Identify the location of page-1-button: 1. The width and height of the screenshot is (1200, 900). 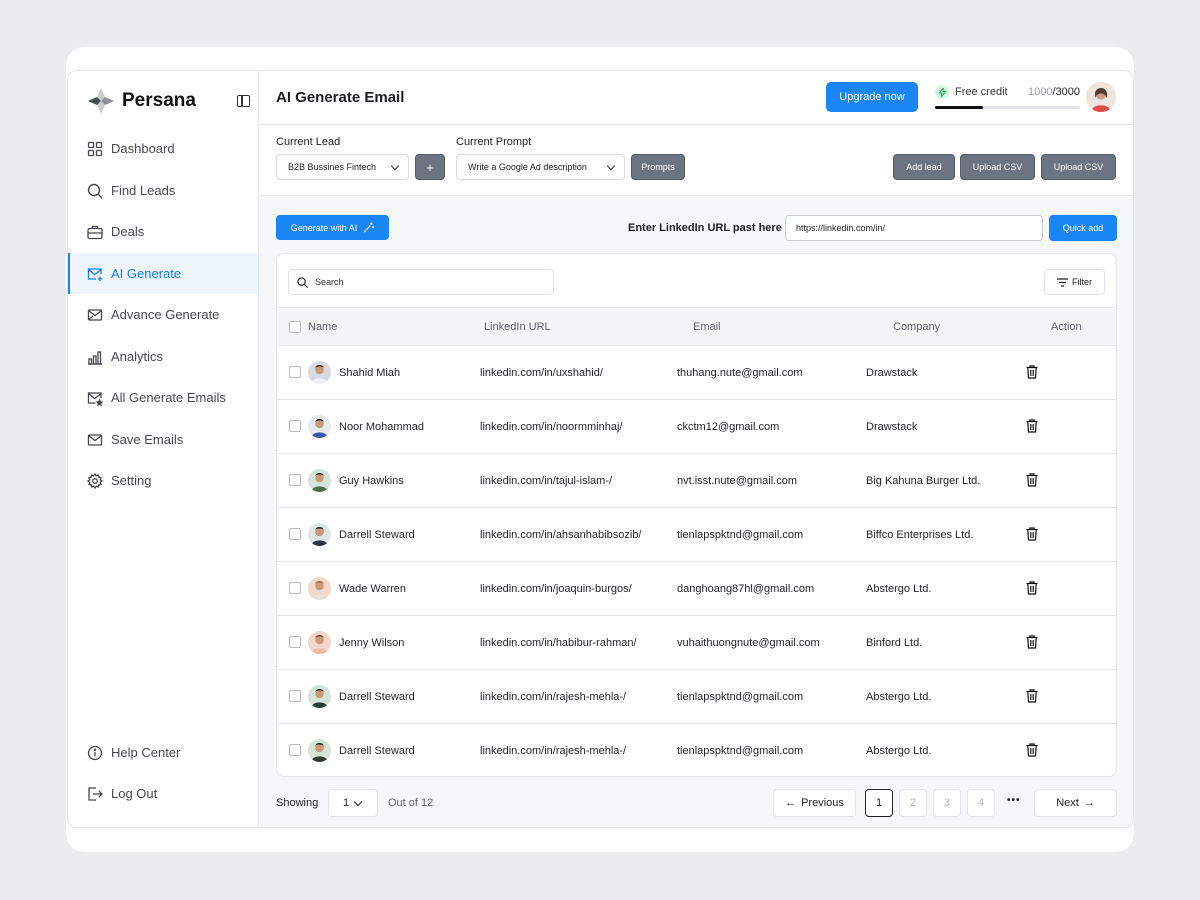
(879, 803).